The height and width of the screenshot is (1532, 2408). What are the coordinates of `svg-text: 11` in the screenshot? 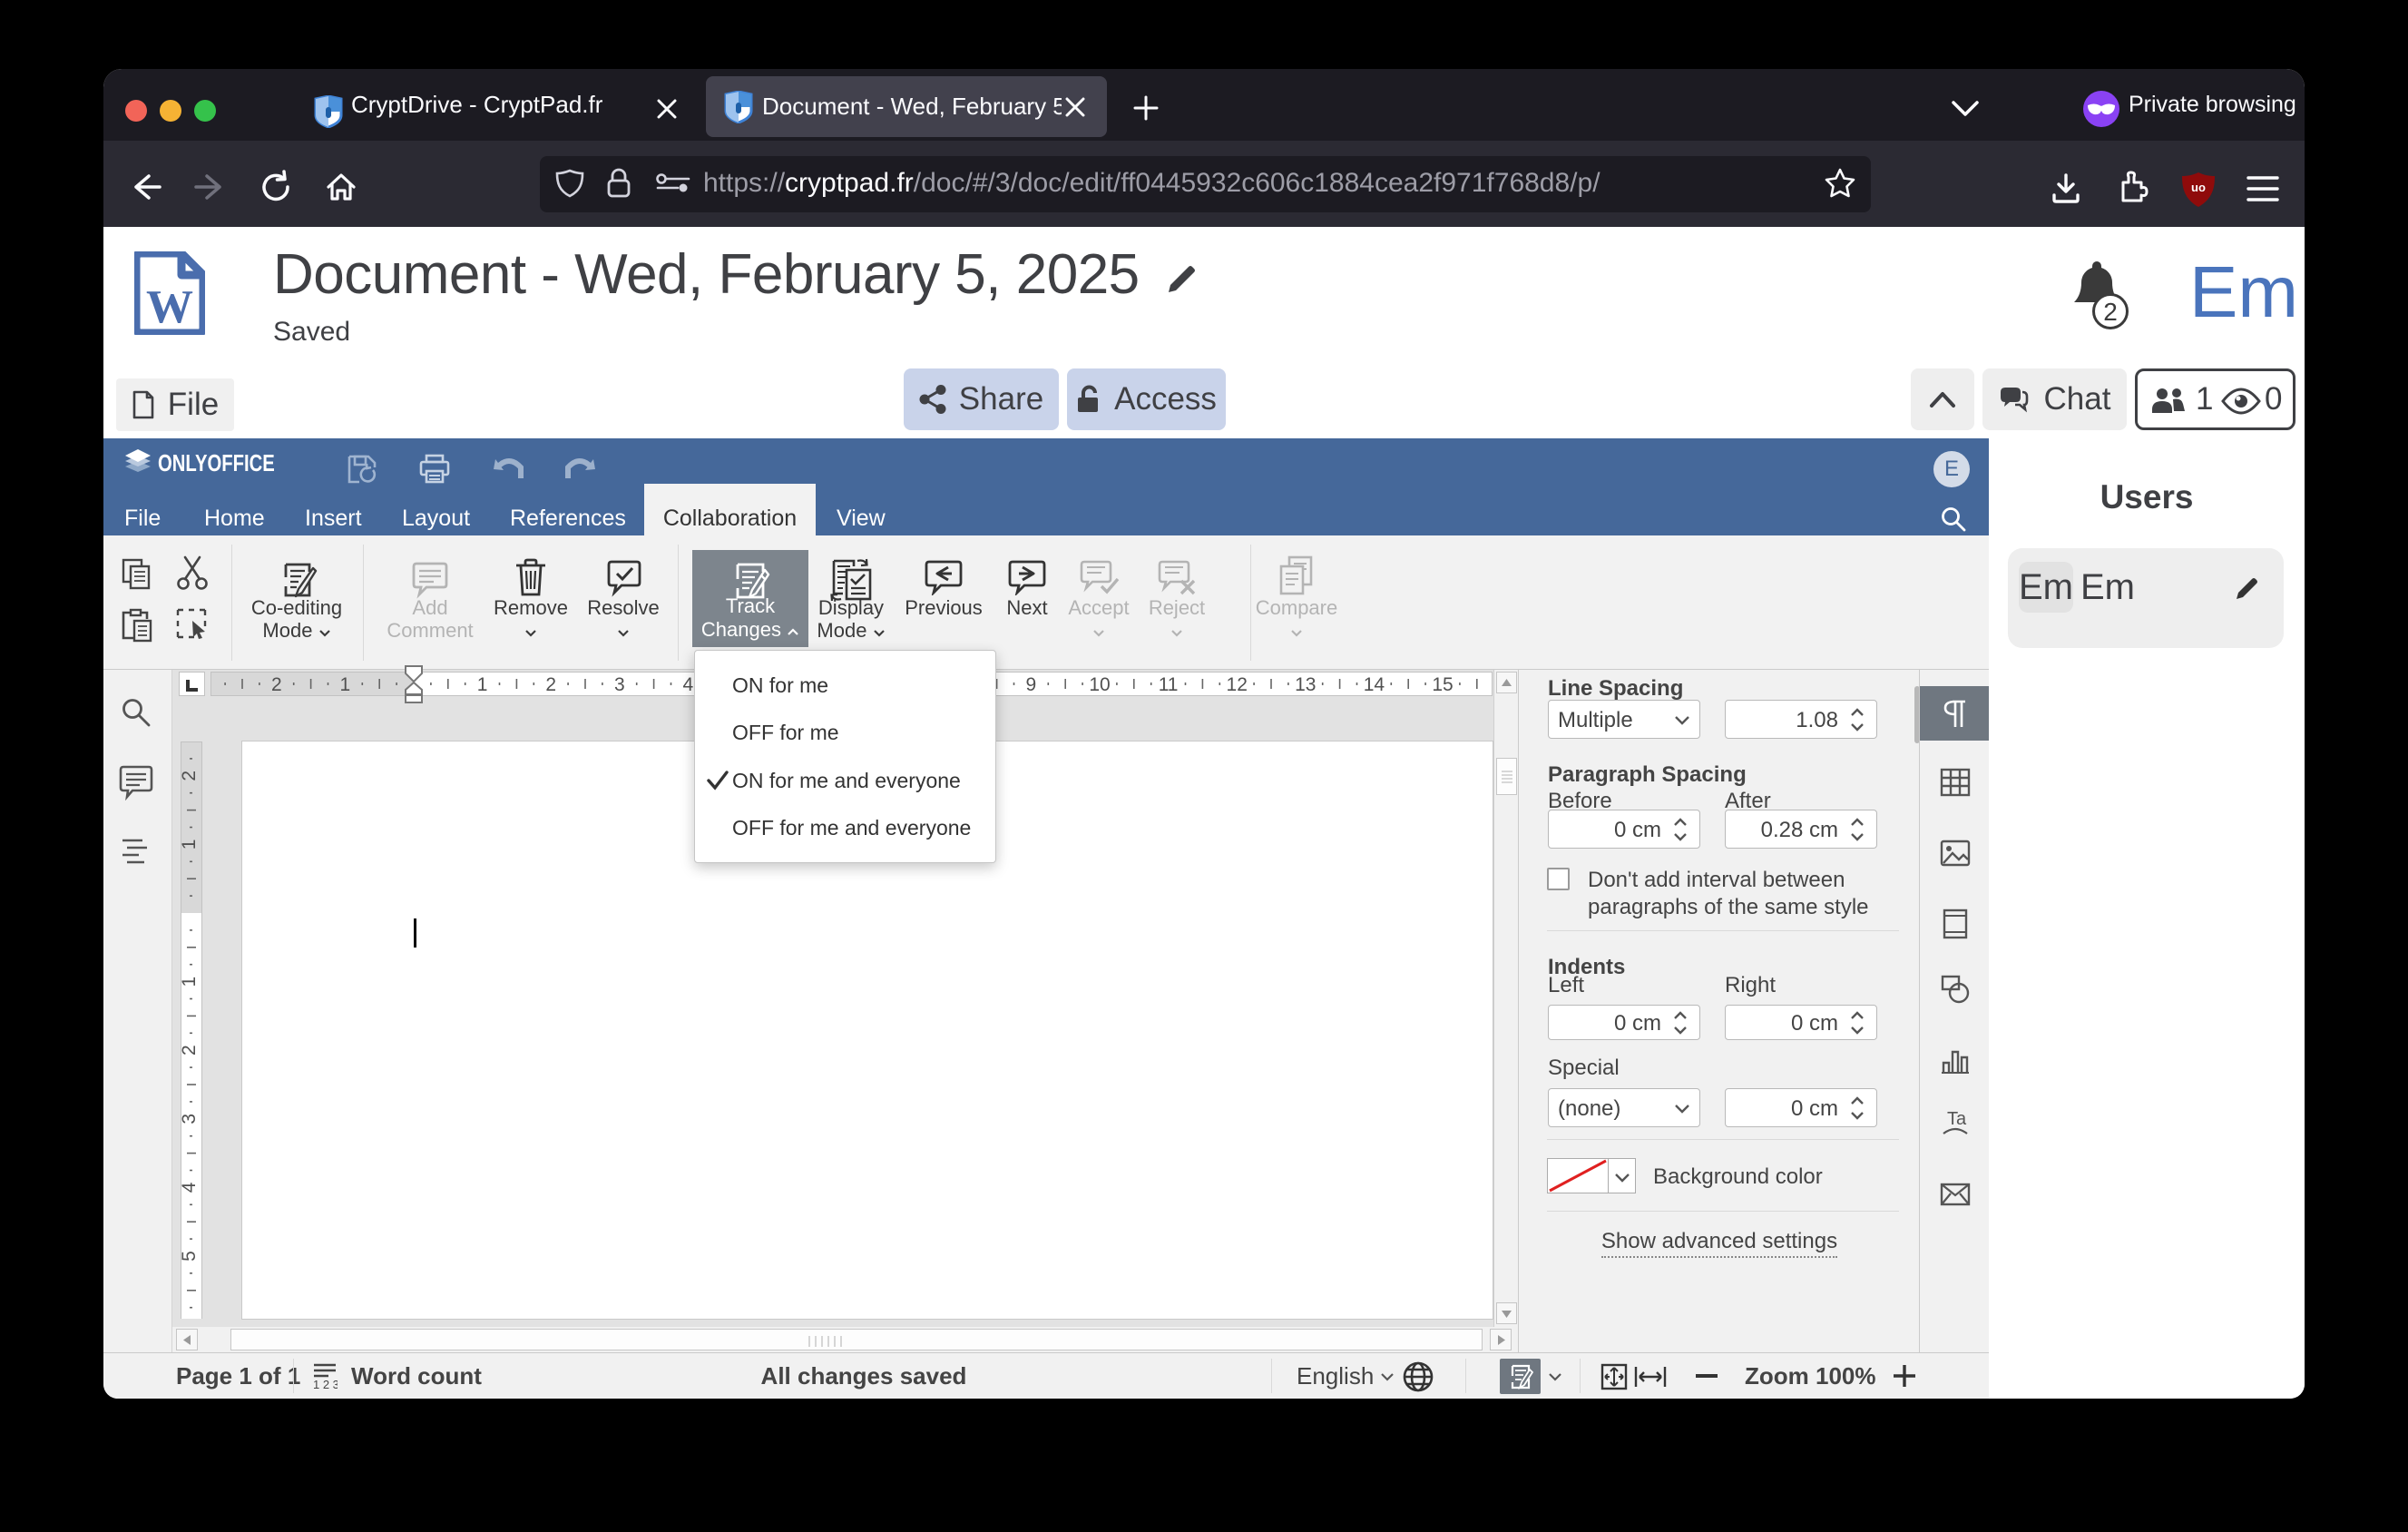 It's located at (1169, 684).